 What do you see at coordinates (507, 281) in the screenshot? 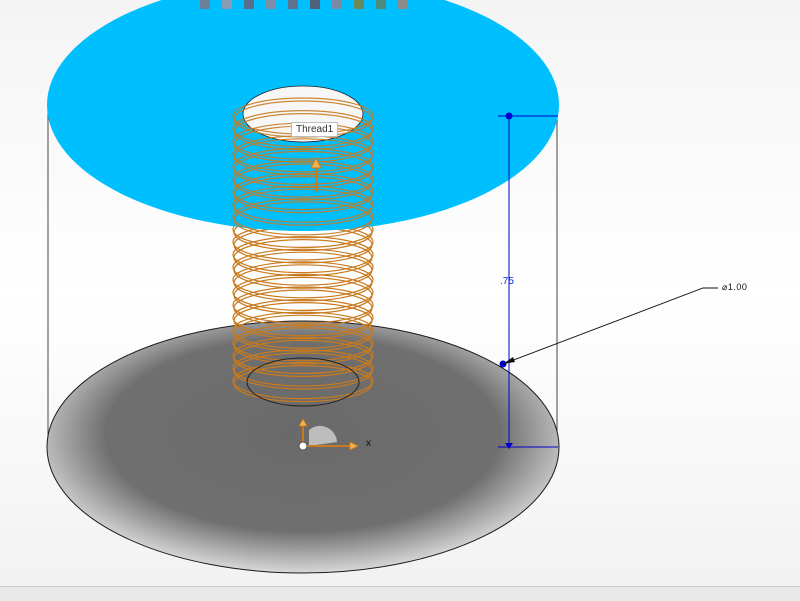
I see `height-dimension-value: .75` at bounding box center [507, 281].